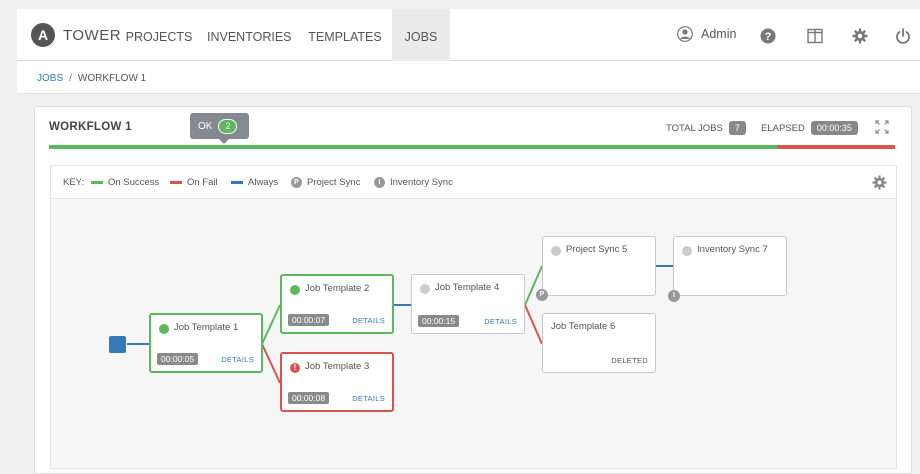 The width and height of the screenshot is (920, 474). I want to click on nav-inventories: INVENTORIES, so click(249, 35).